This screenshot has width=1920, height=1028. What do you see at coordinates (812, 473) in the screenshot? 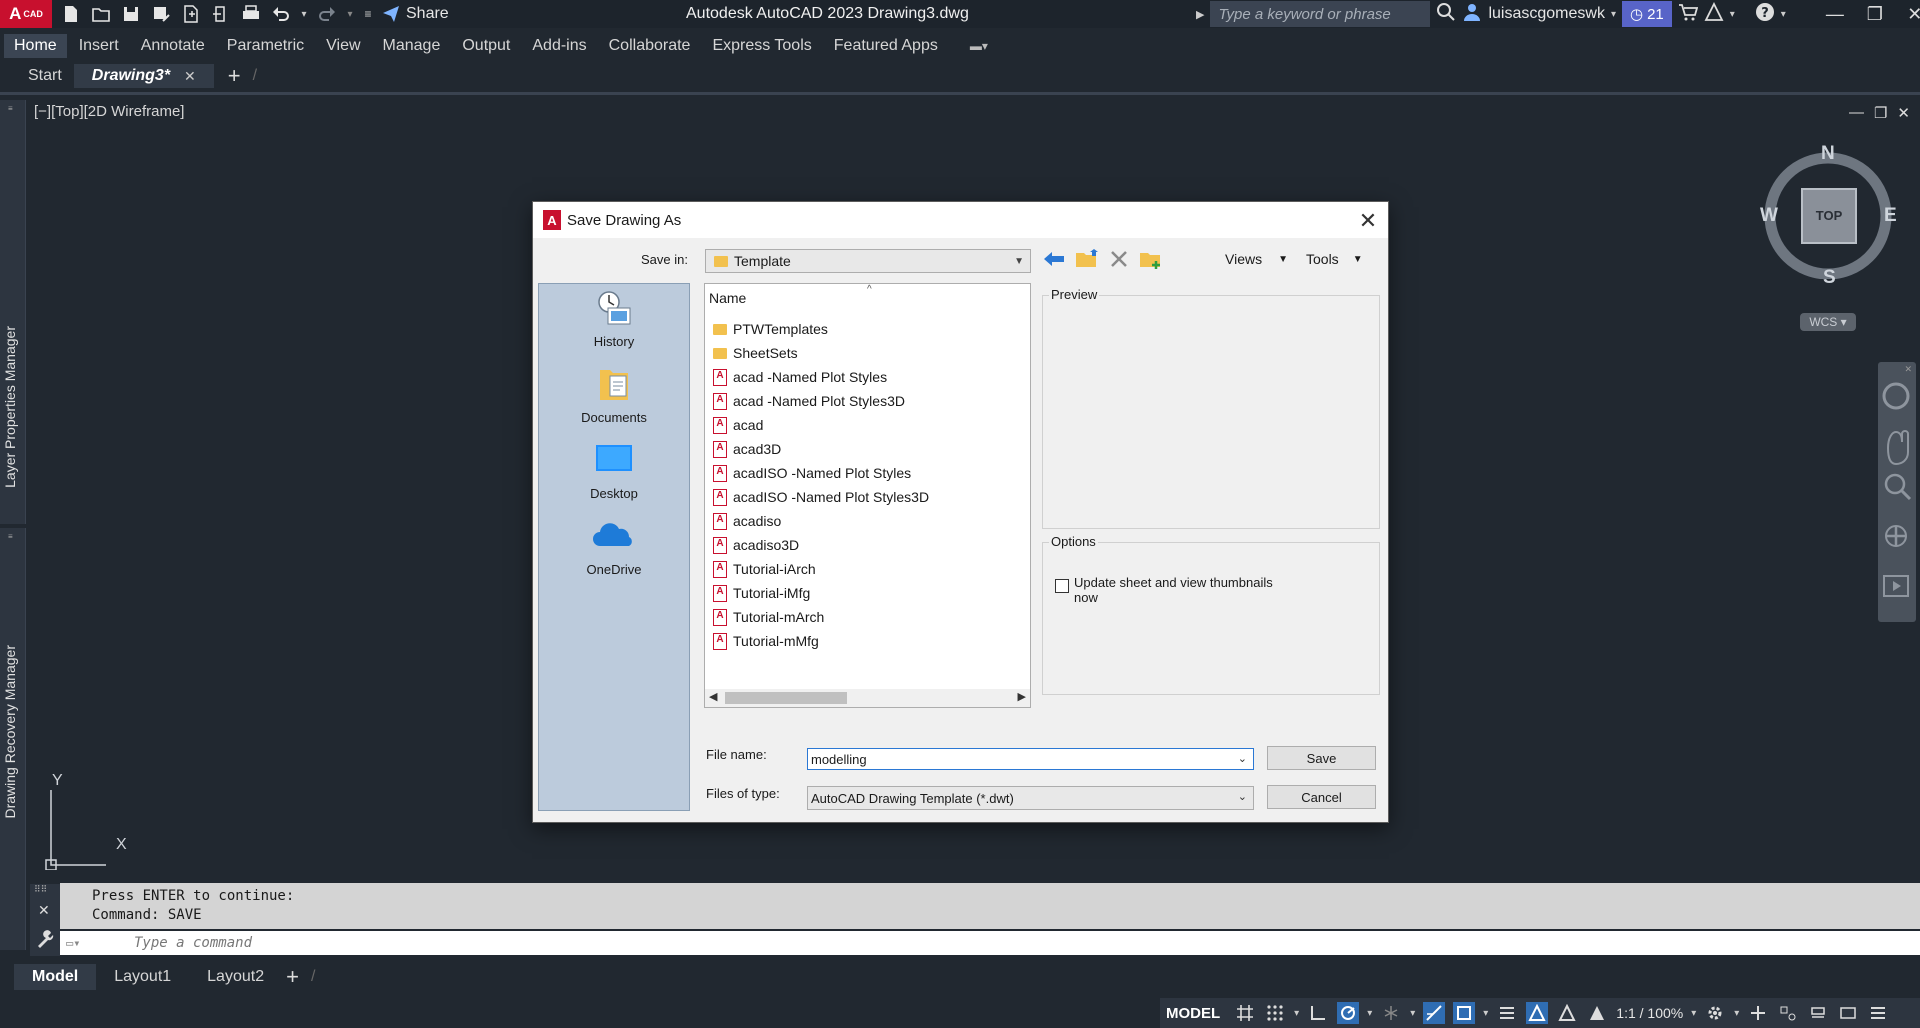
I see `list-item: AacadISO -Named Plot Styles` at bounding box center [812, 473].